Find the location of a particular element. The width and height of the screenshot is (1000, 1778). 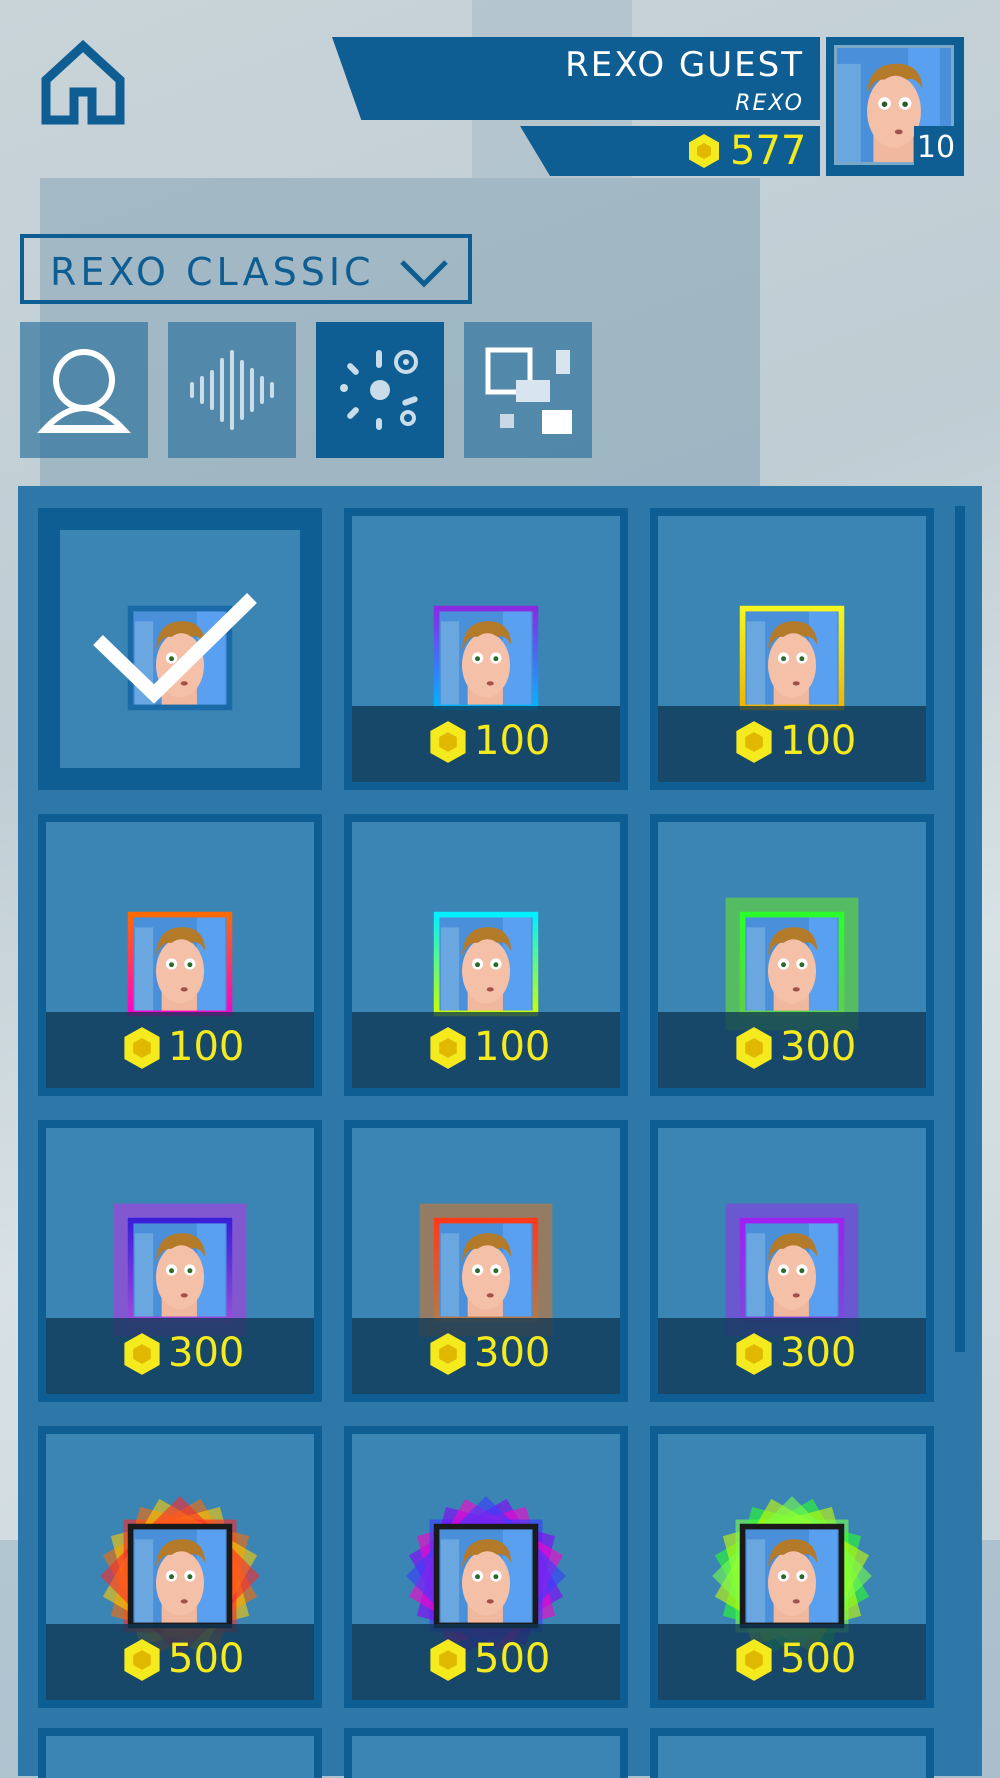

tab-sound is located at coordinates (232, 390).